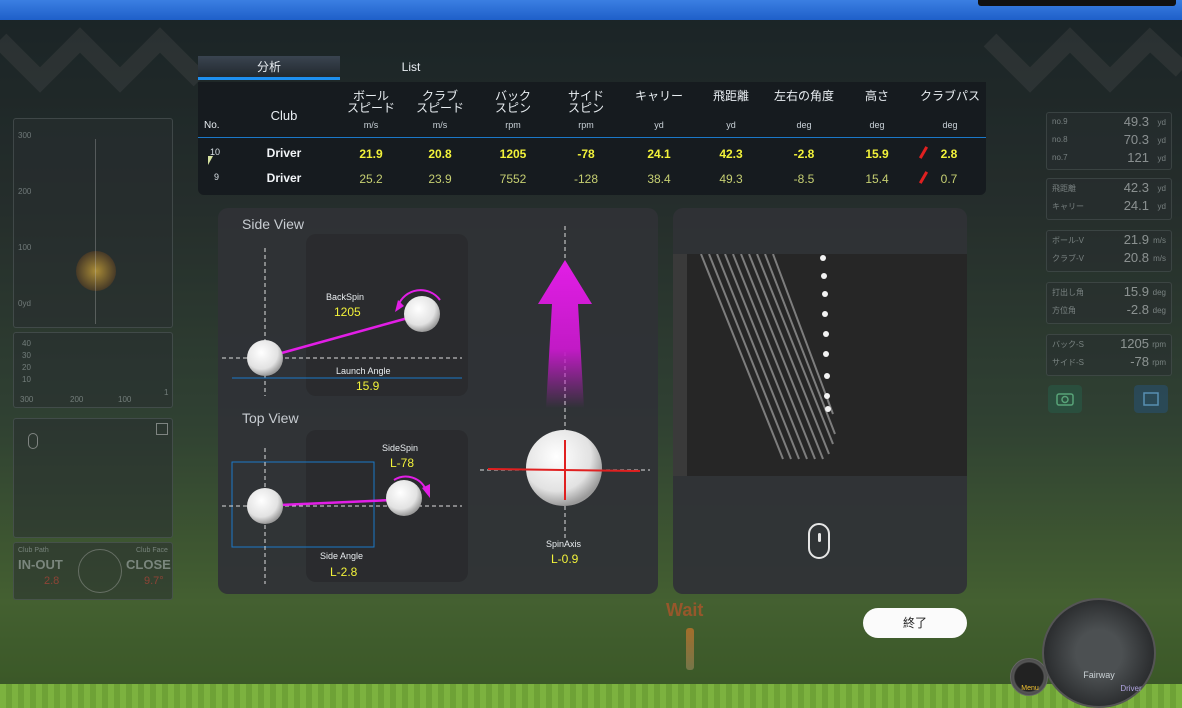  I want to click on row-height: 15.4, so click(877, 179).